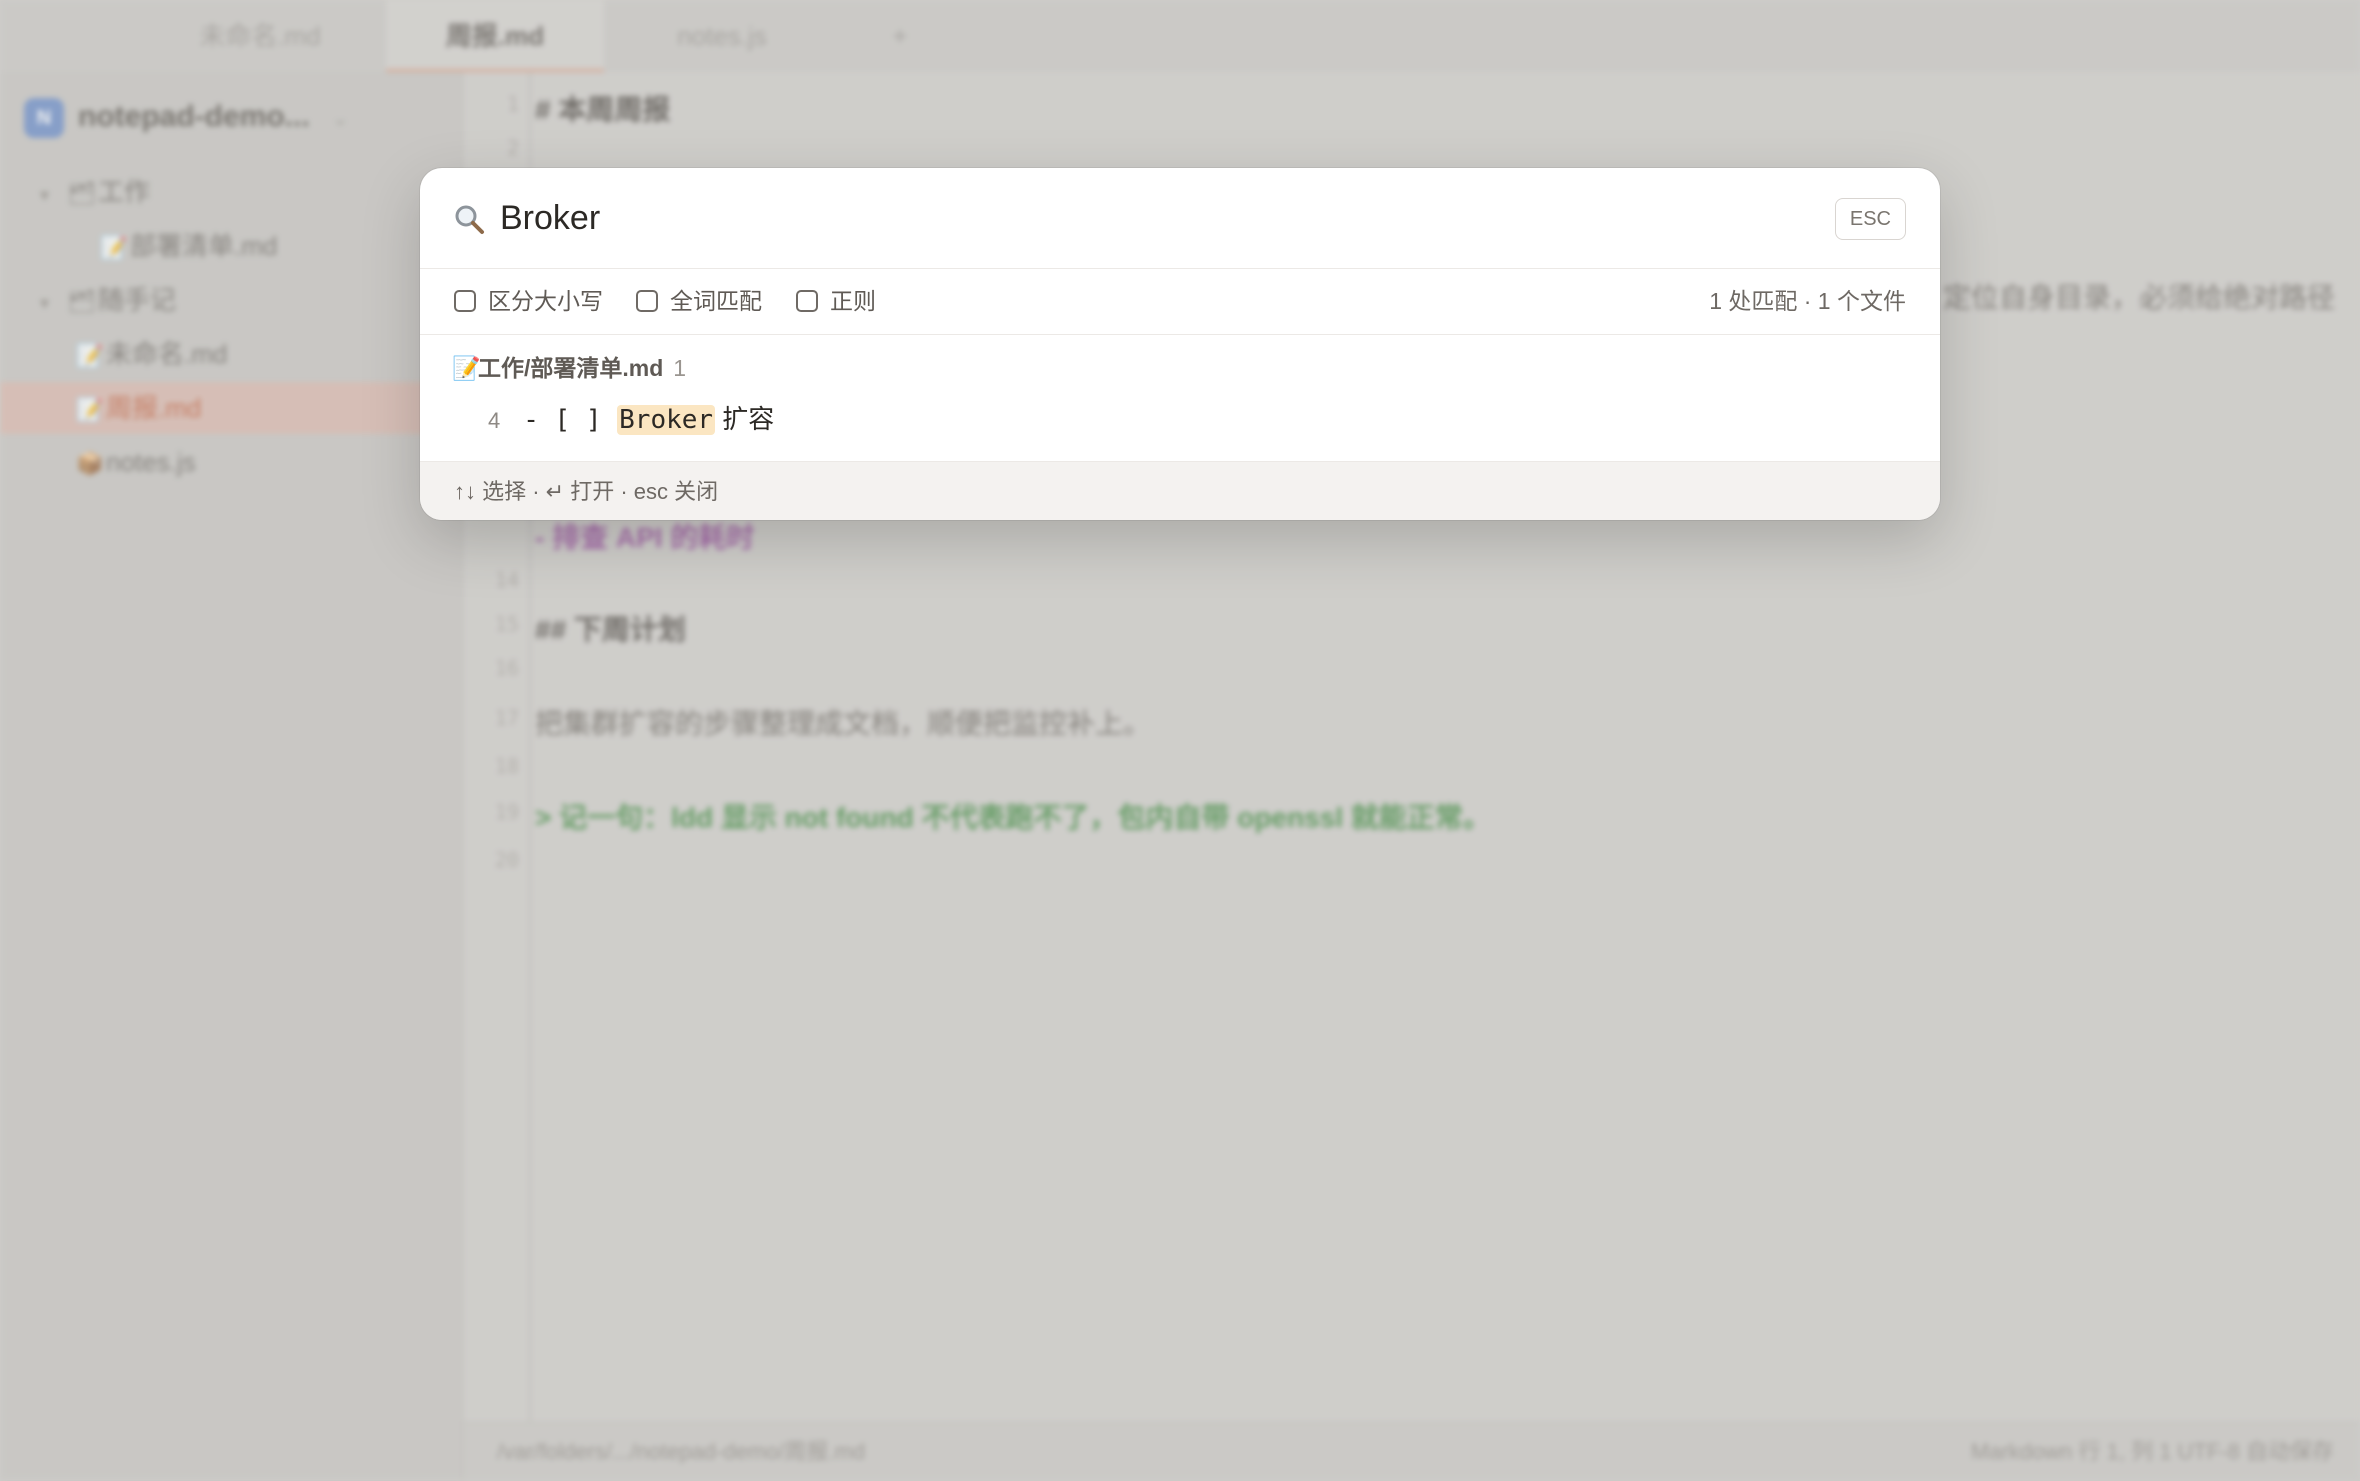 The width and height of the screenshot is (2360, 1481). Describe the element at coordinates (545, 301) in the screenshot. I see `option-label: 区分大小写` at that location.